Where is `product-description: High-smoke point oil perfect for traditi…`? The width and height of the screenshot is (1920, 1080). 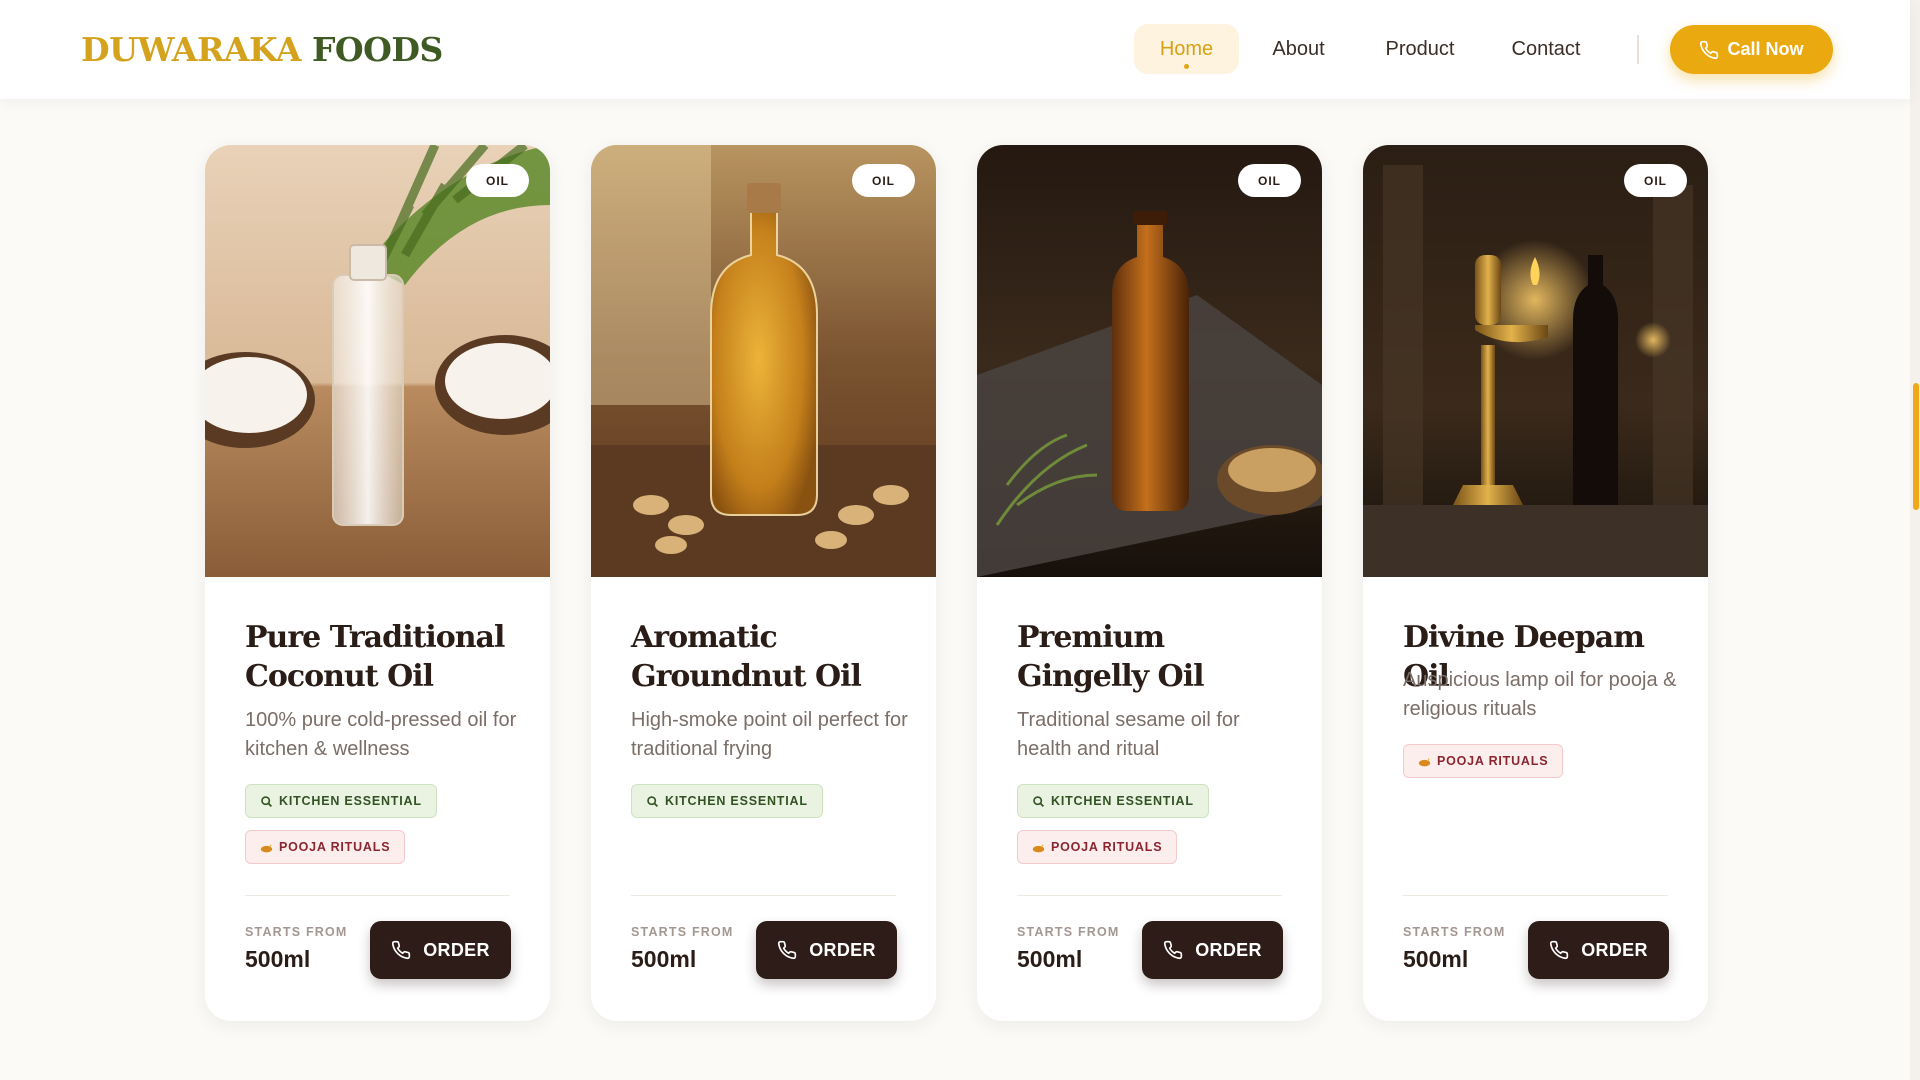 product-description: High-smoke point oil perfect for traditi… is located at coordinates (769, 734).